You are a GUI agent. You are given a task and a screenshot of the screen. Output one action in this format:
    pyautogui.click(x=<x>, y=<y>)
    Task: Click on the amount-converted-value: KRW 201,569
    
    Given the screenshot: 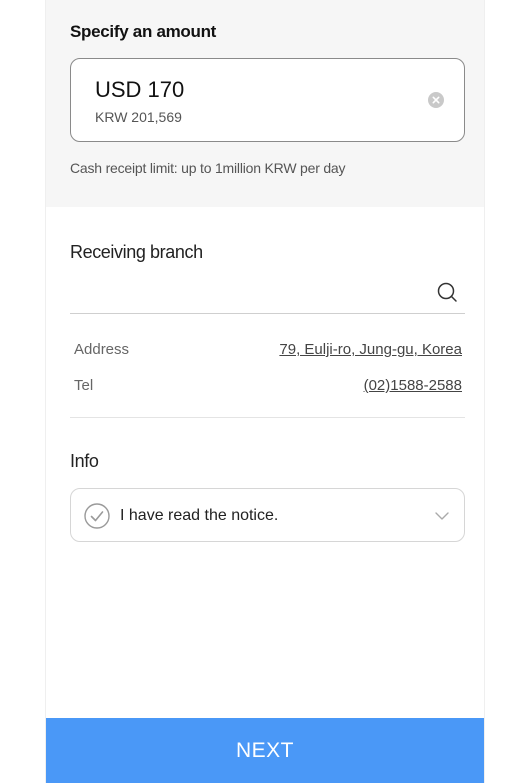 What is the action you would take?
    pyautogui.click(x=138, y=117)
    